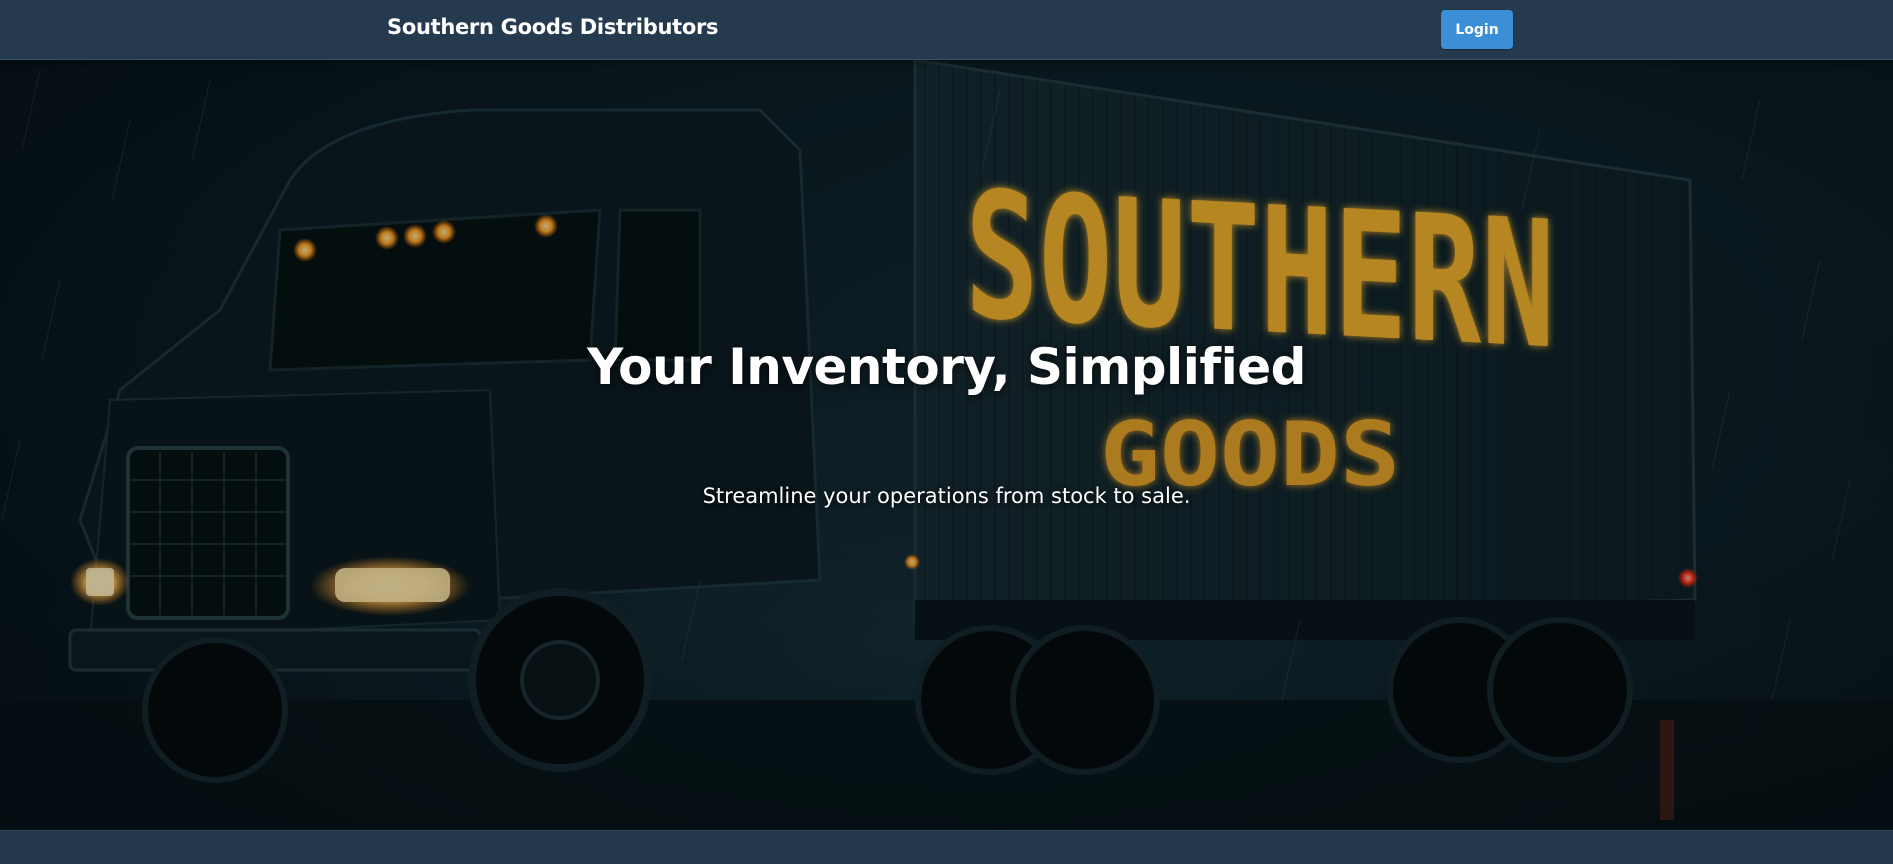  What do you see at coordinates (946, 367) in the screenshot?
I see `hero-title: Your Inventory, Simplified` at bounding box center [946, 367].